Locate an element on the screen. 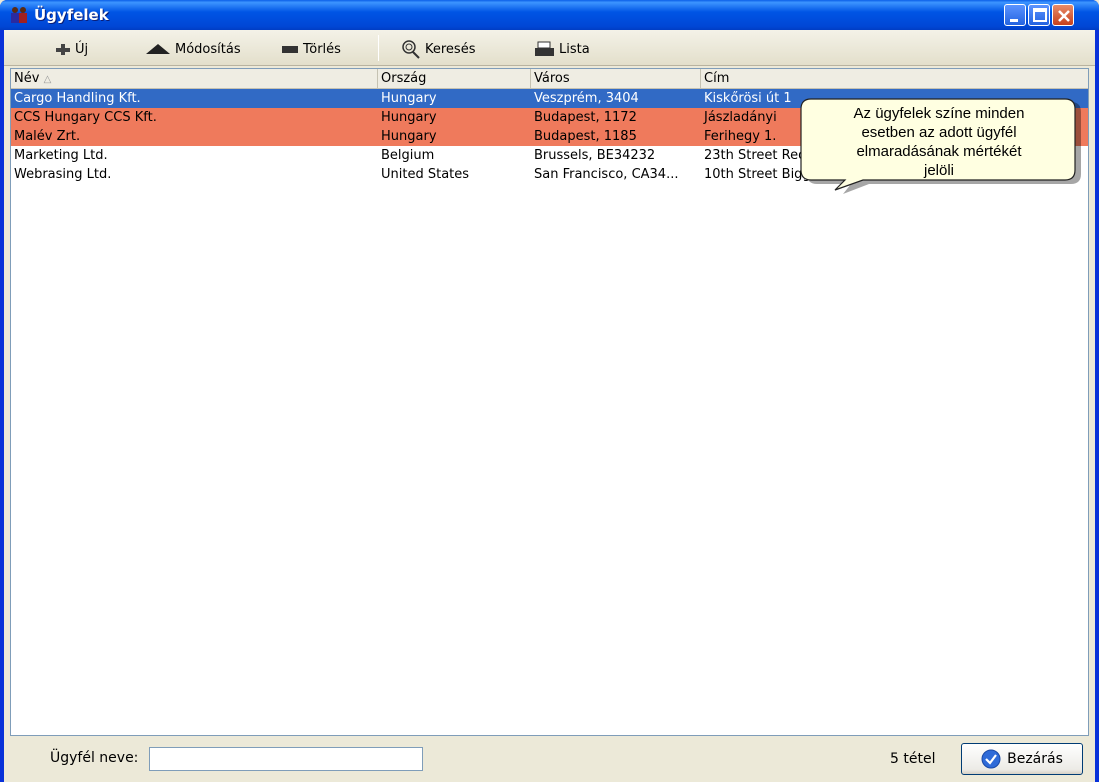 This screenshot has height=782, width=1099. cell-name: Webrasing Ltd. is located at coordinates (63, 174).